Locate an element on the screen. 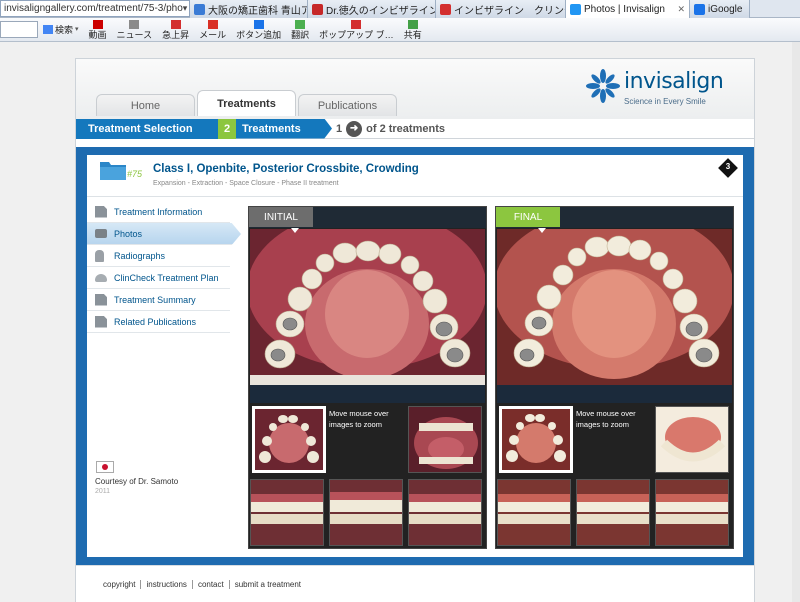  initial-thumb-left is located at coordinates (445, 512).